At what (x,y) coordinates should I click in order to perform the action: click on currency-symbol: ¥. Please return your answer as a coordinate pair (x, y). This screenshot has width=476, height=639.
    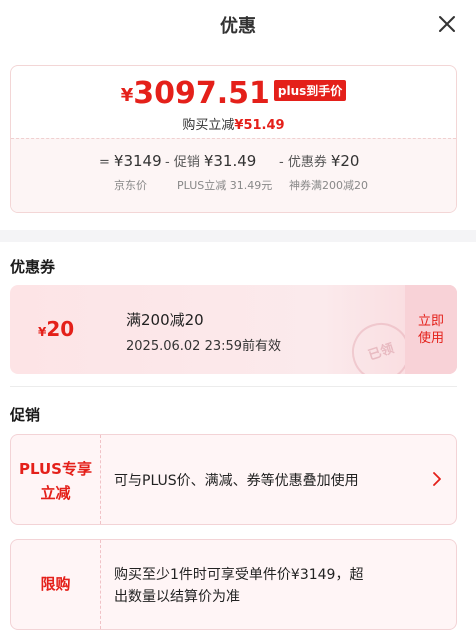
    Looking at the image, I should click on (127, 95).